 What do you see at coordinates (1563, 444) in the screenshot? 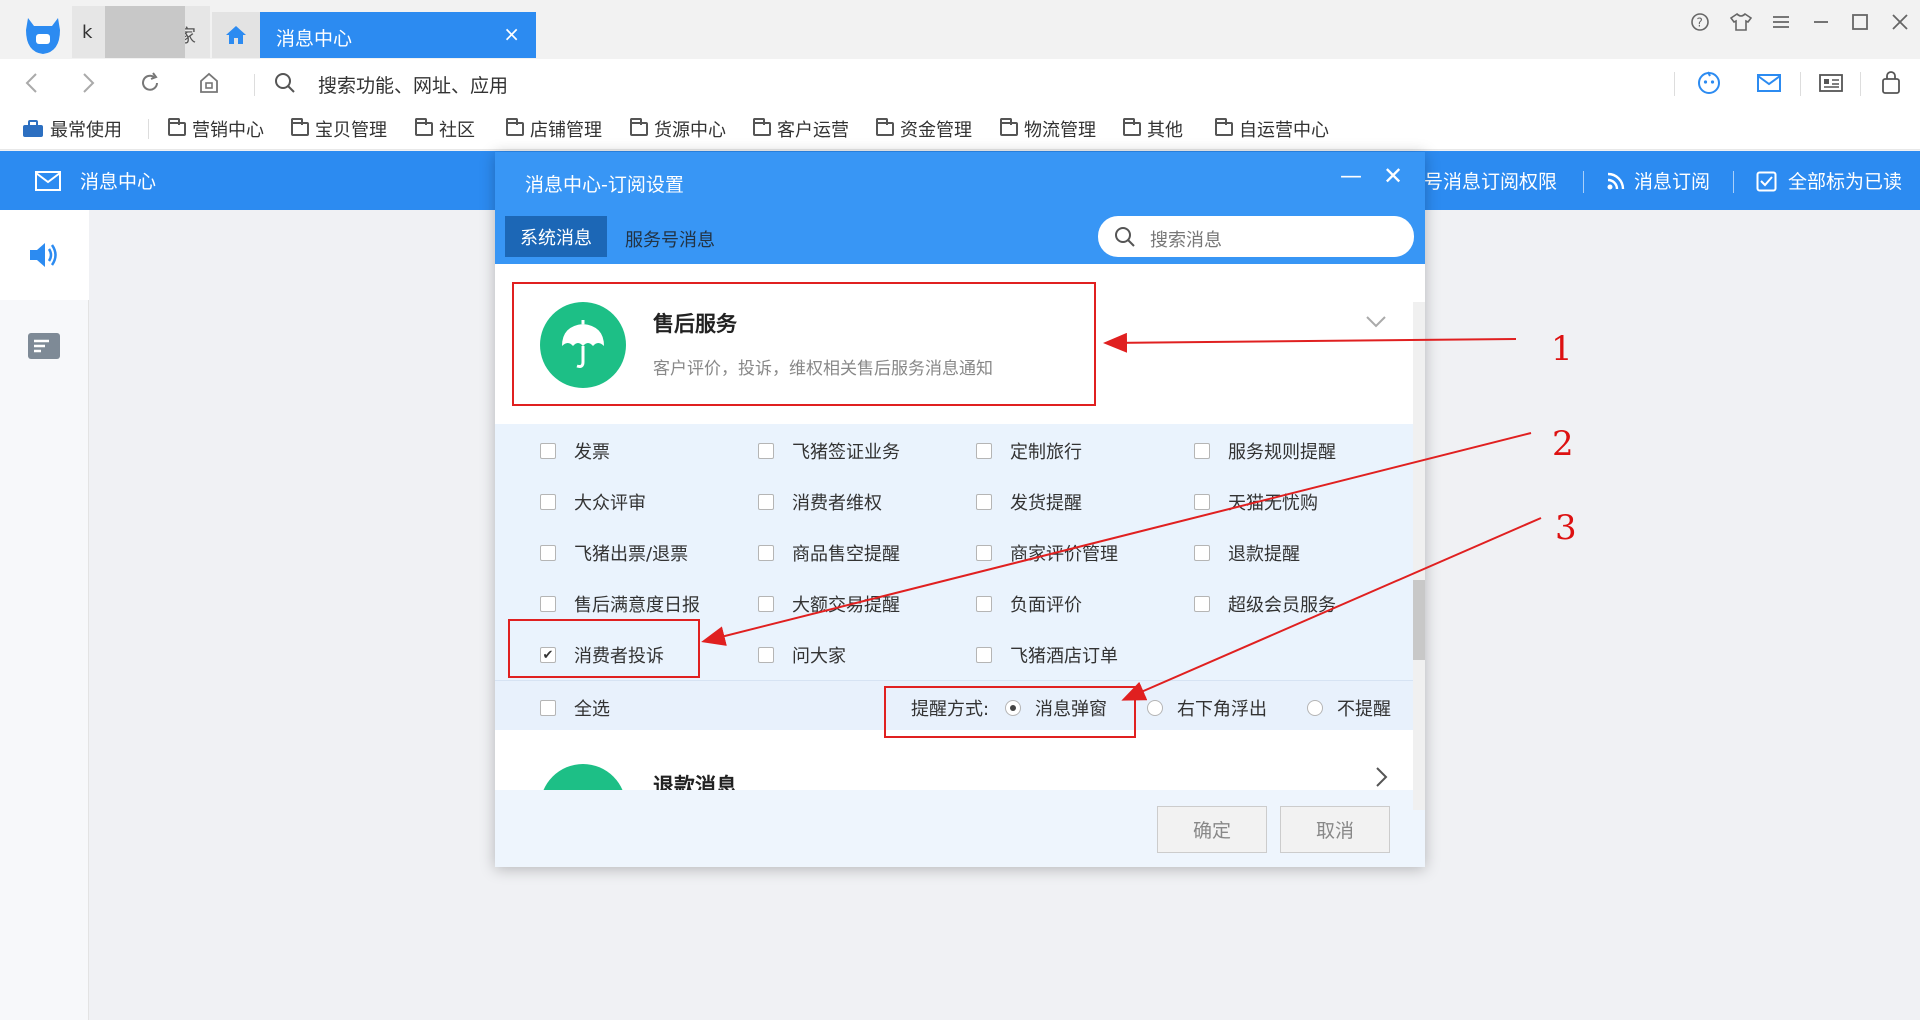
I see `annotation-number-2: 2` at bounding box center [1563, 444].